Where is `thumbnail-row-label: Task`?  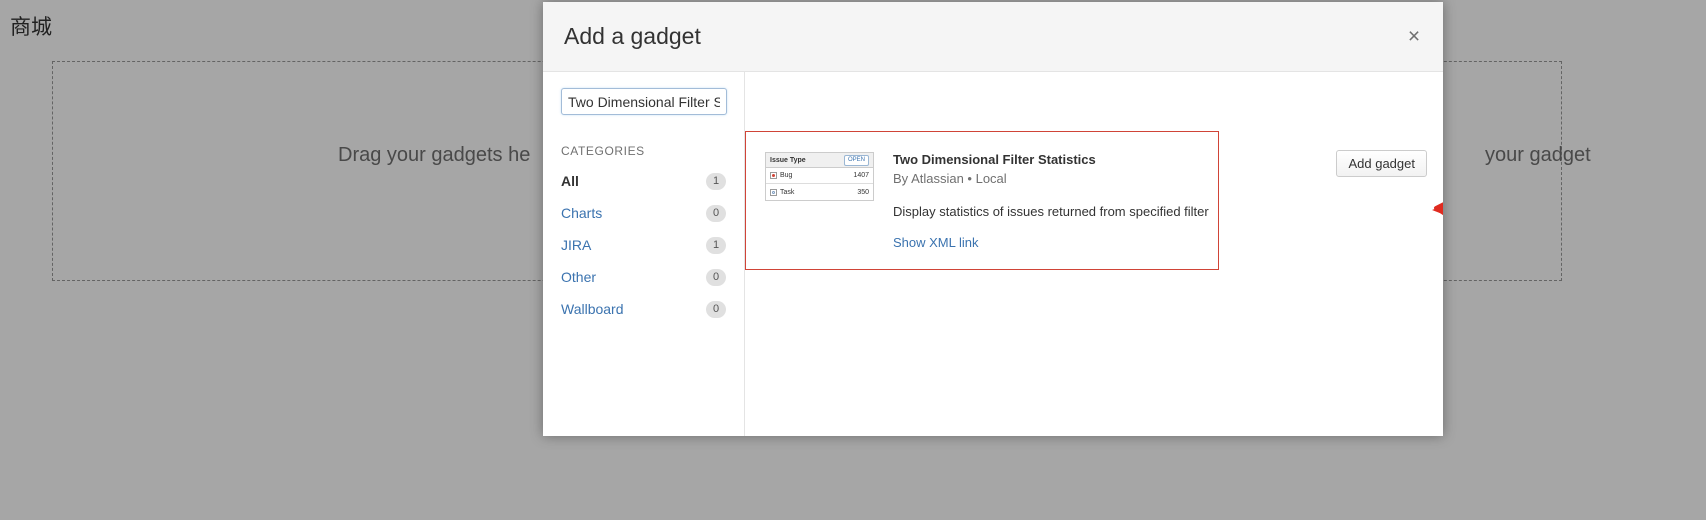
thumbnail-row-label: Task is located at coordinates (787, 192).